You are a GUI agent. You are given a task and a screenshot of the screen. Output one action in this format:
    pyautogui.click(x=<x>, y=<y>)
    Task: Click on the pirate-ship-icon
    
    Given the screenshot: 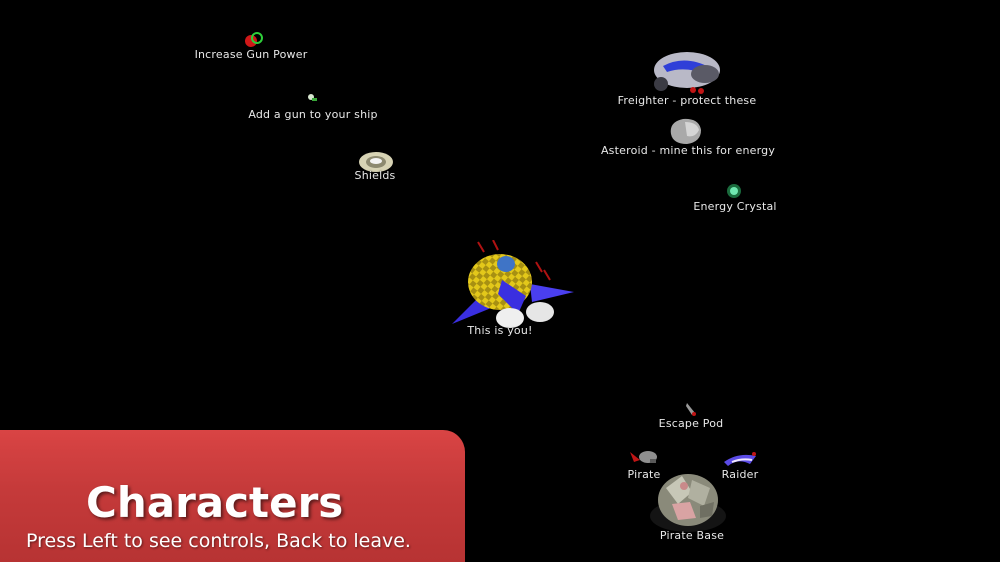 What is the action you would take?
    pyautogui.click(x=643, y=457)
    